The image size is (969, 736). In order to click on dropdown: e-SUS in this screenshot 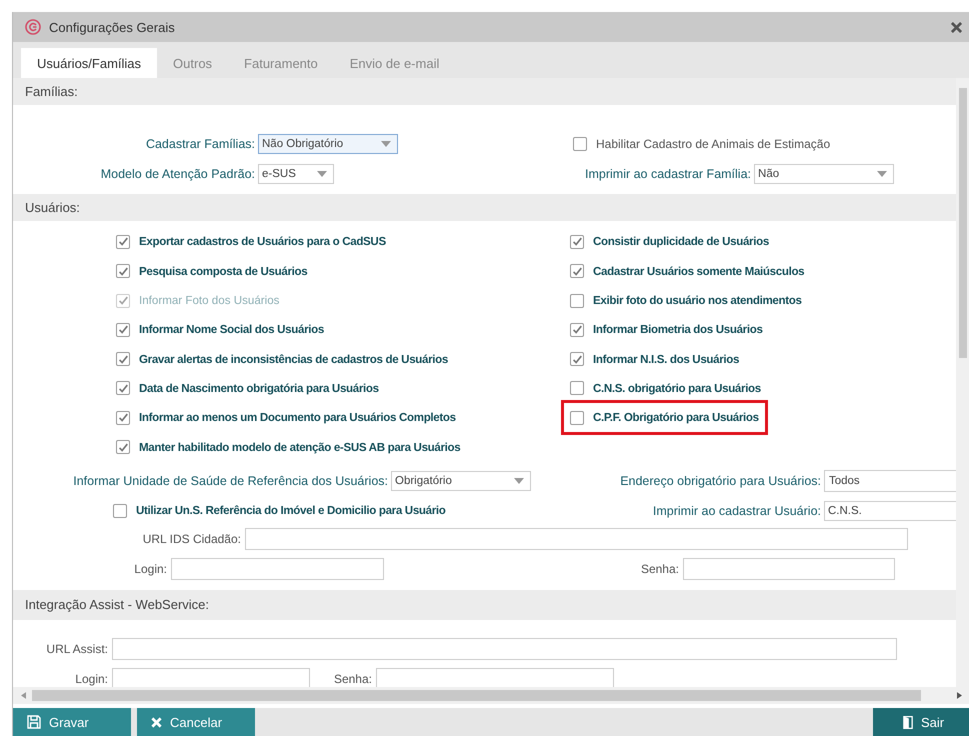, I will do `click(296, 174)`.